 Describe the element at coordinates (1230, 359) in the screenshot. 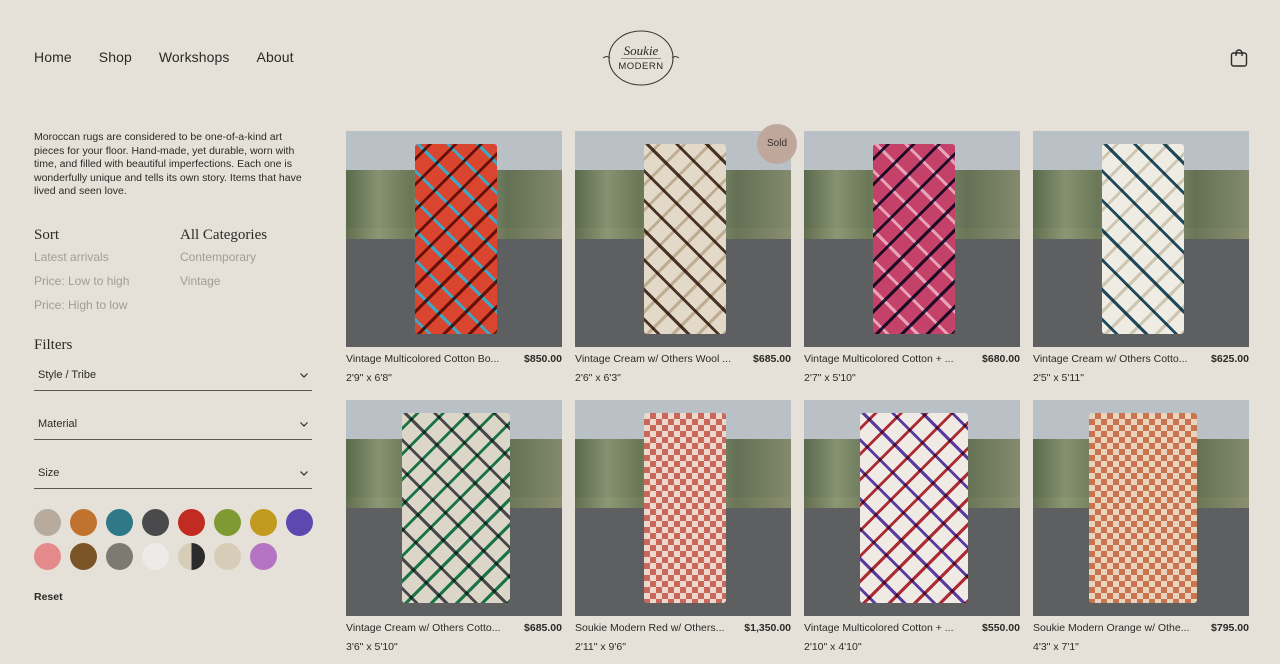

I see `product-price: $625.00` at that location.